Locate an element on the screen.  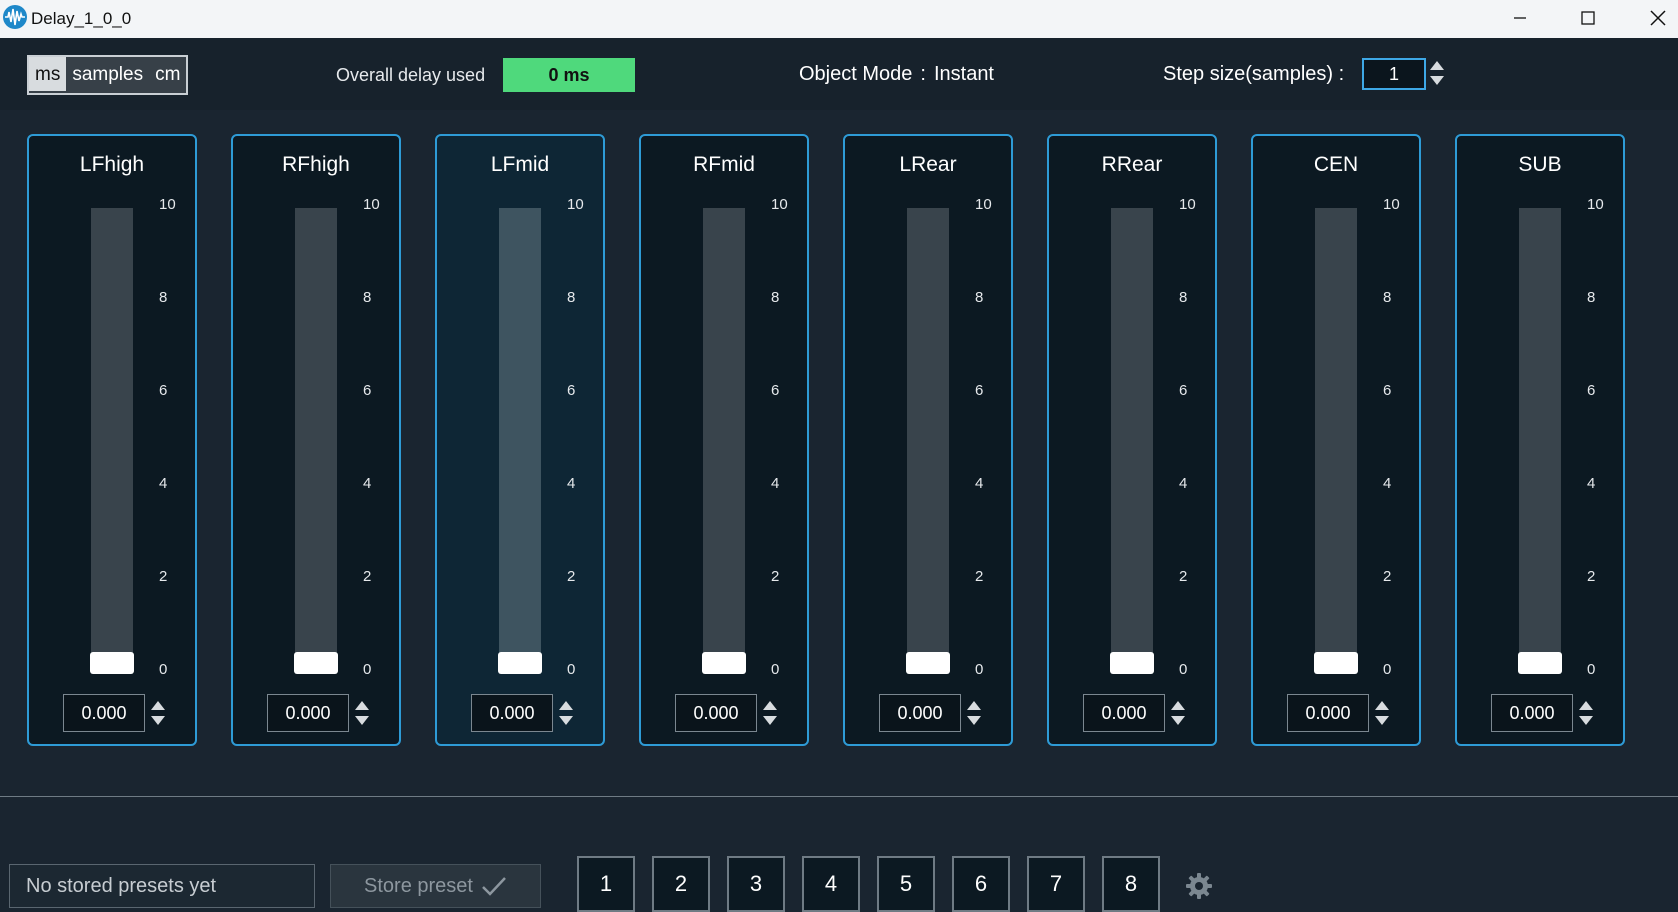
maximize-button is located at coordinates (1588, 18).